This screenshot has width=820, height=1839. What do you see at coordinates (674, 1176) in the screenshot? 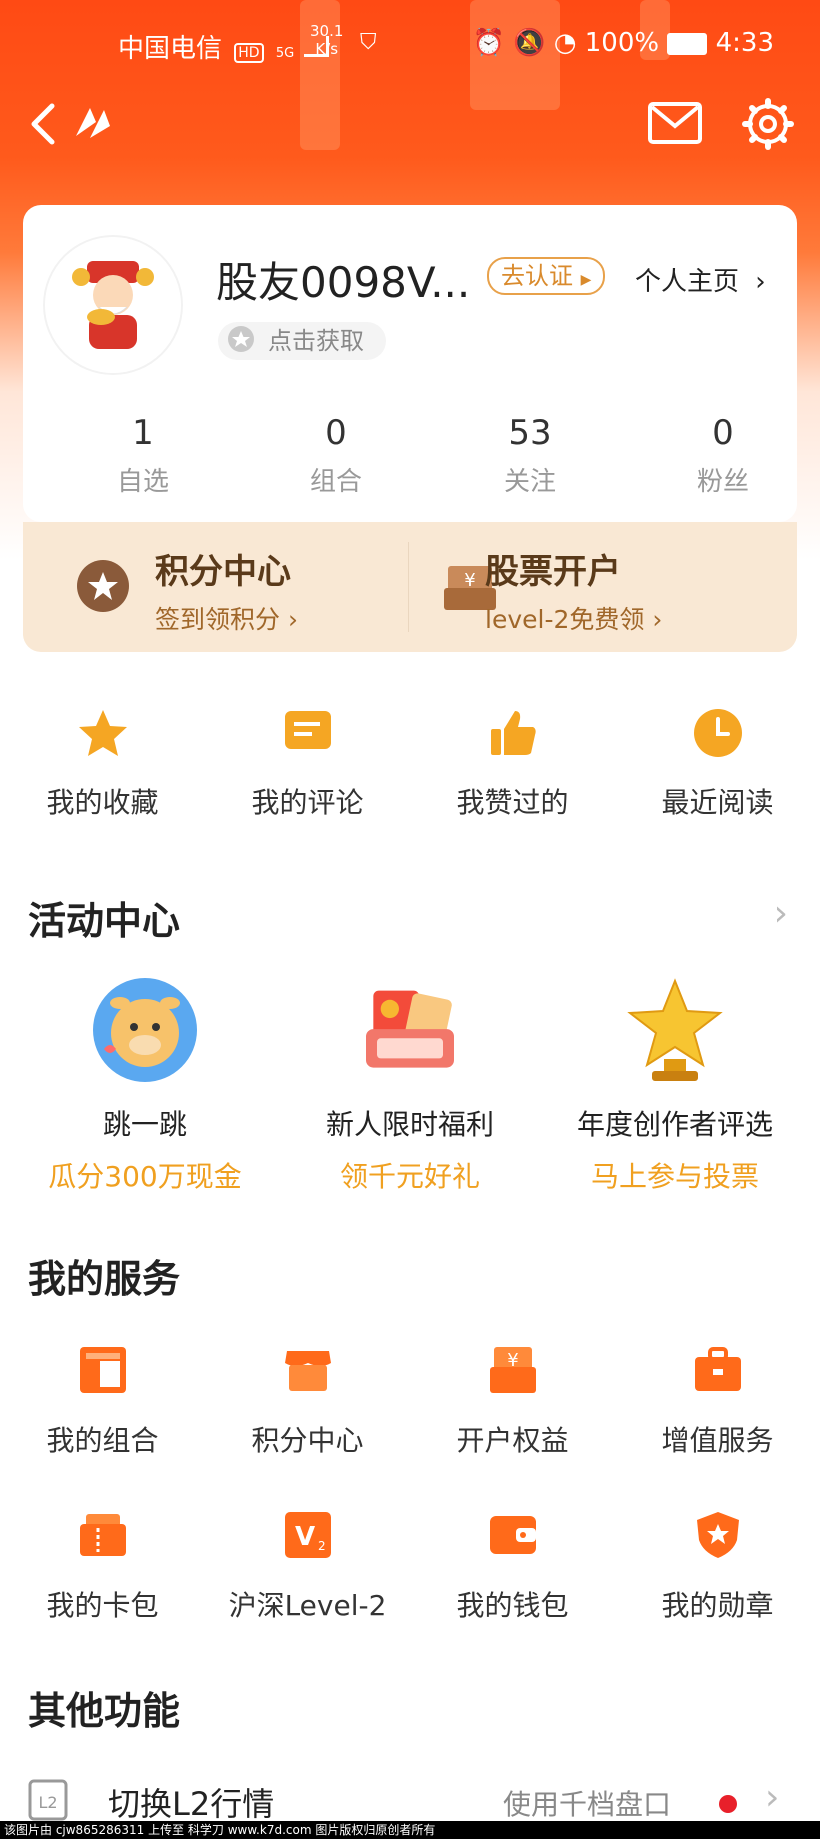
I see `activity-subtitle: 马上参与投票` at bounding box center [674, 1176].